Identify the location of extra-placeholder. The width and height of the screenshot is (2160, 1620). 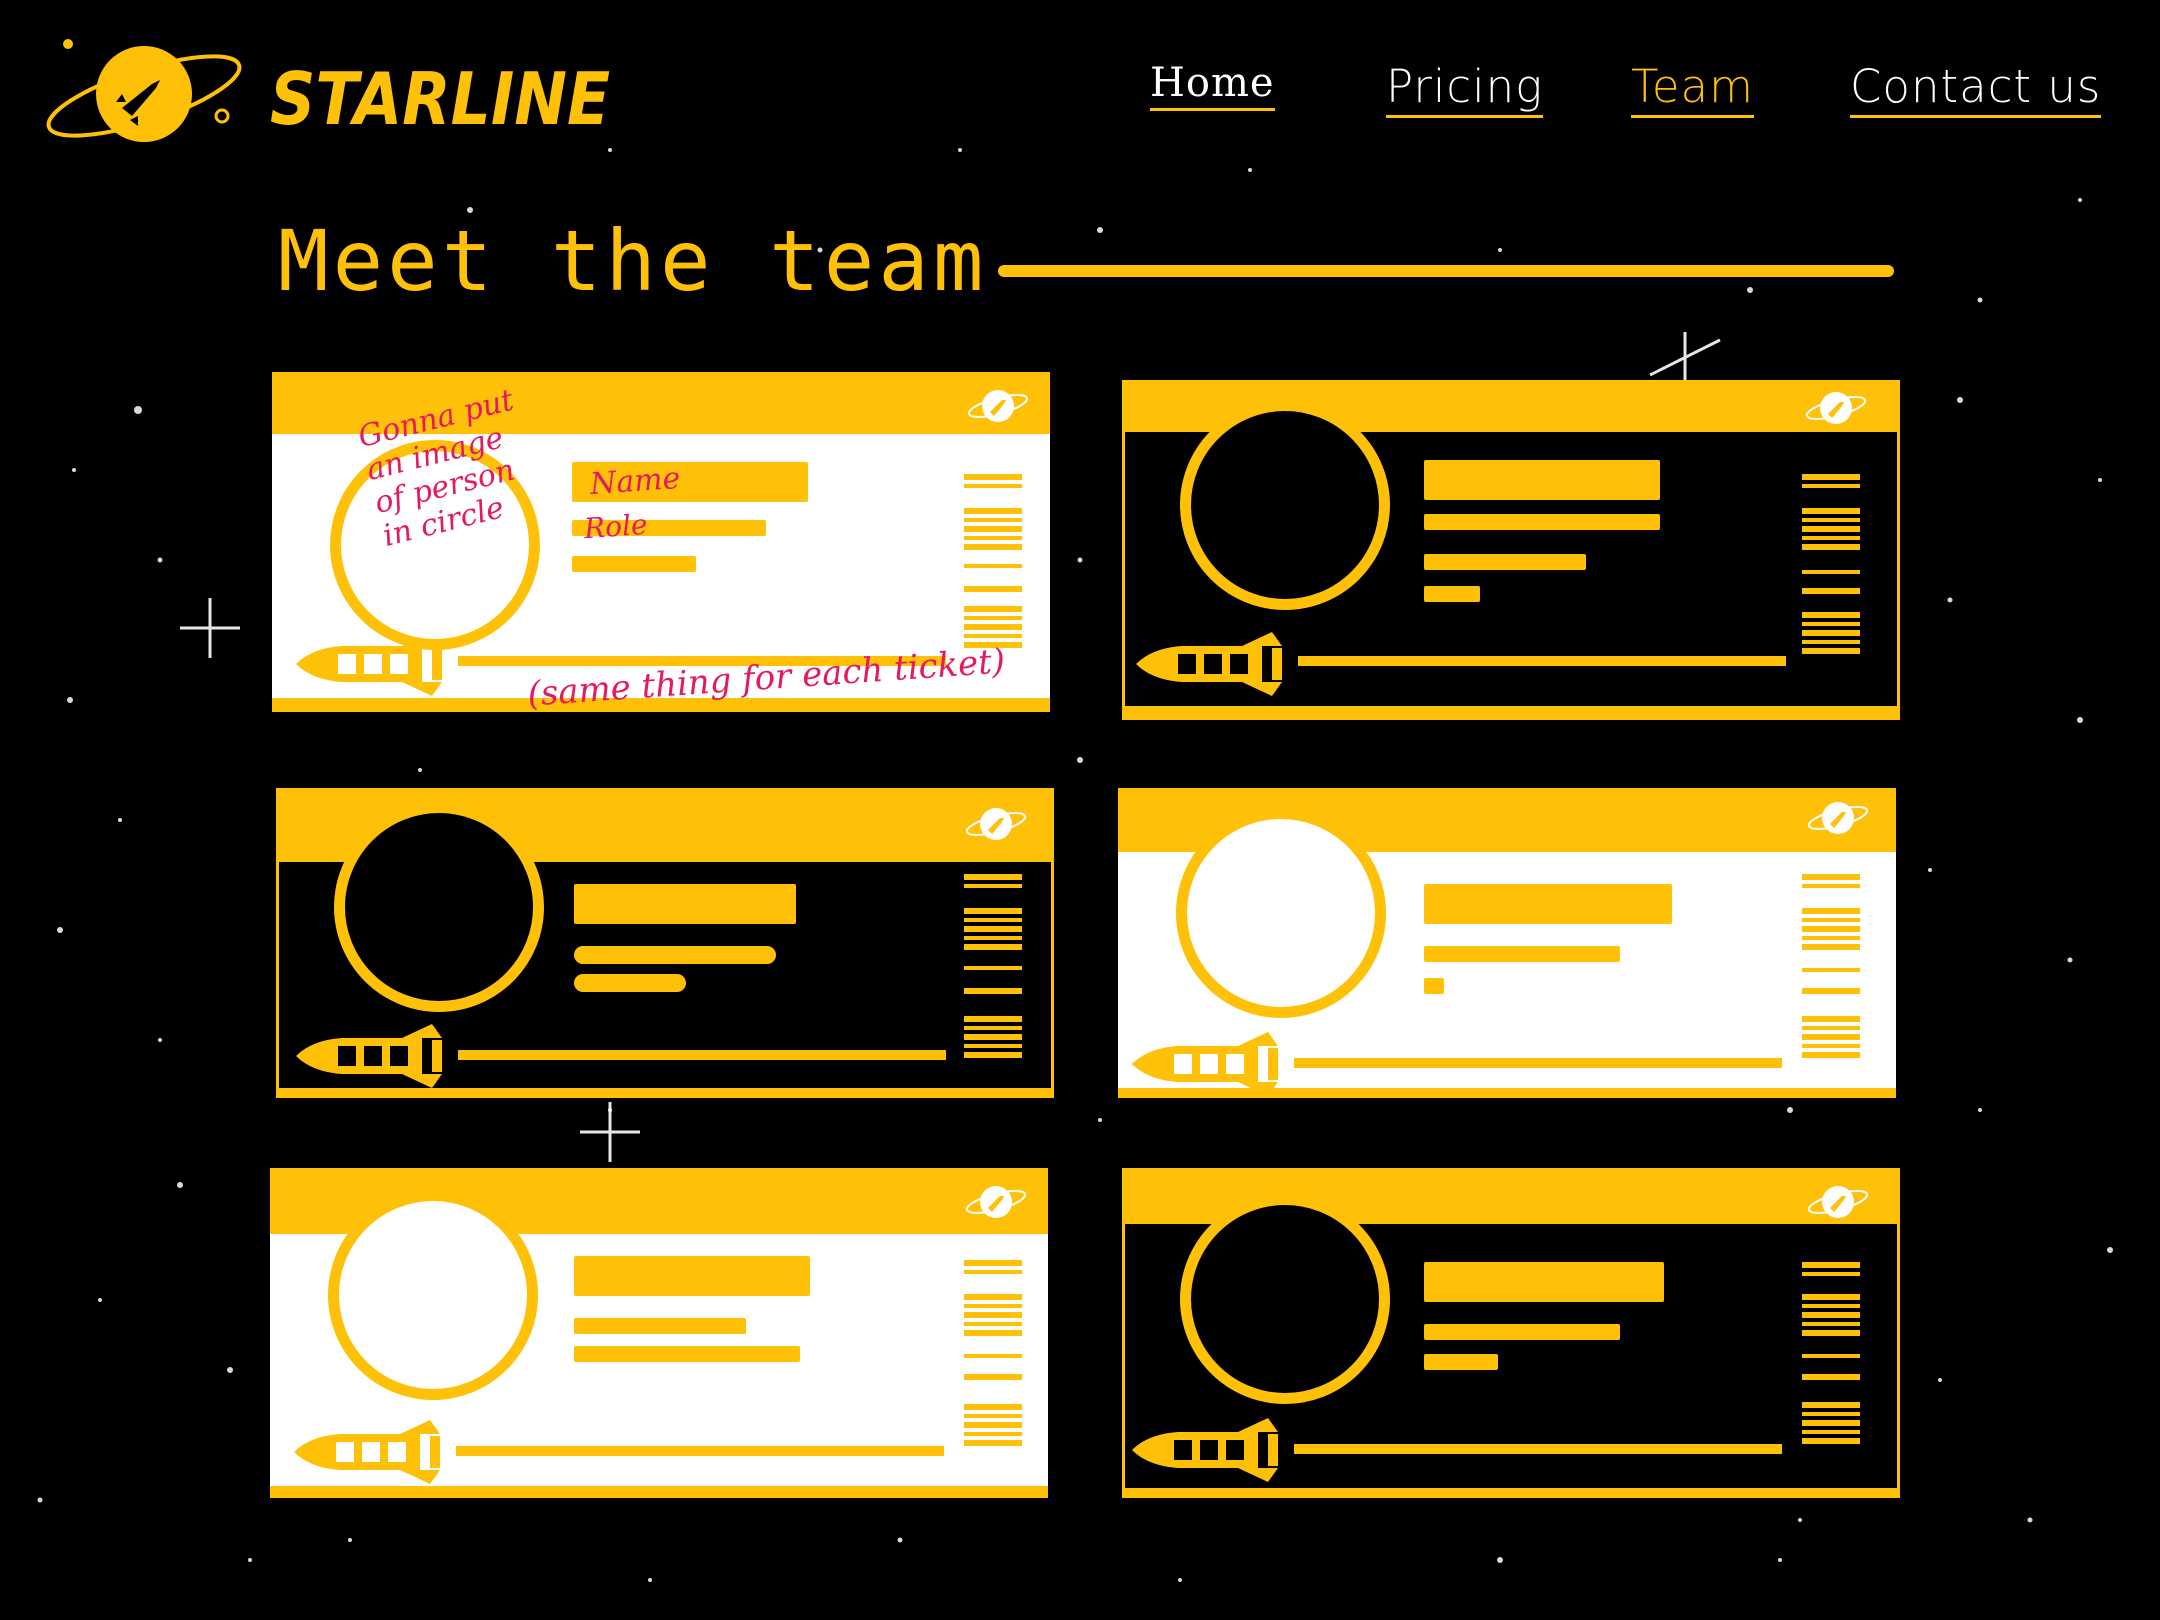
(1452, 594).